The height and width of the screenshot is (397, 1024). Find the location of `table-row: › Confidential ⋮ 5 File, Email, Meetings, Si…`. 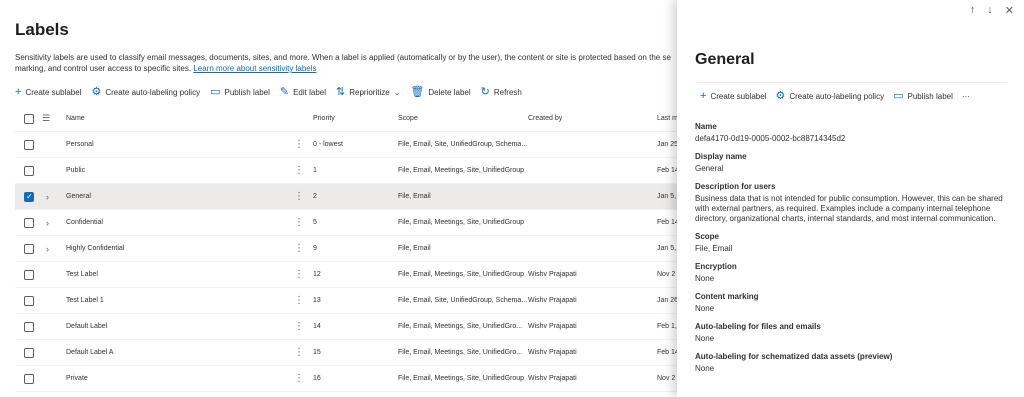

table-row: › Confidential ⋮ 5 File, Email, Meetings, Si… is located at coordinates (347, 223).